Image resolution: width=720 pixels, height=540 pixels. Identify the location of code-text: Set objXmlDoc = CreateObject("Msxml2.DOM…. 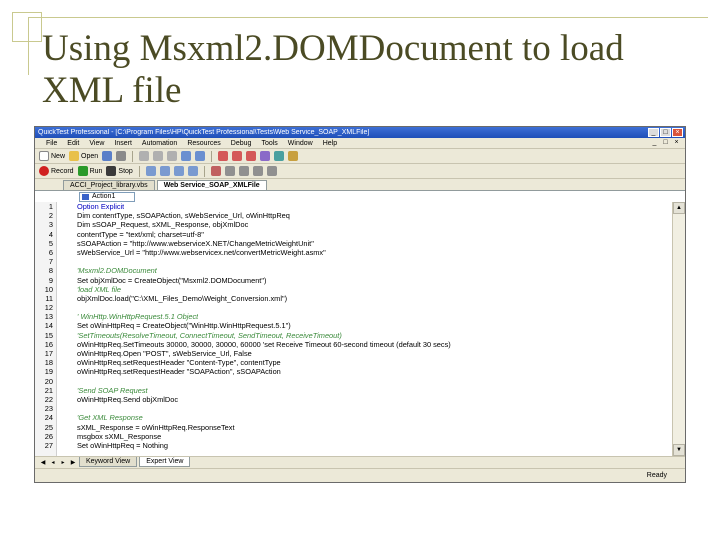
(172, 280).